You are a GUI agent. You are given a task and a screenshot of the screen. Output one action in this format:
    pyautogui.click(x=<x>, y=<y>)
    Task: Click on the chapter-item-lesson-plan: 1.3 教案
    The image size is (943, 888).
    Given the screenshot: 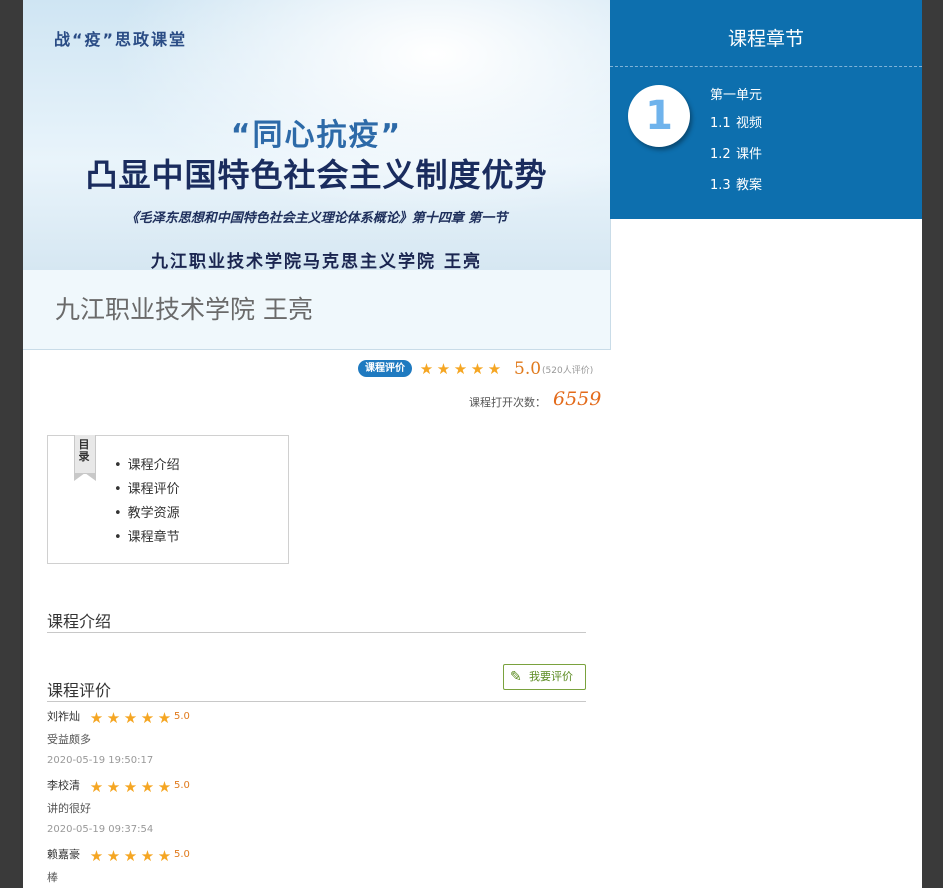 What is the action you would take?
    pyautogui.click(x=736, y=183)
    